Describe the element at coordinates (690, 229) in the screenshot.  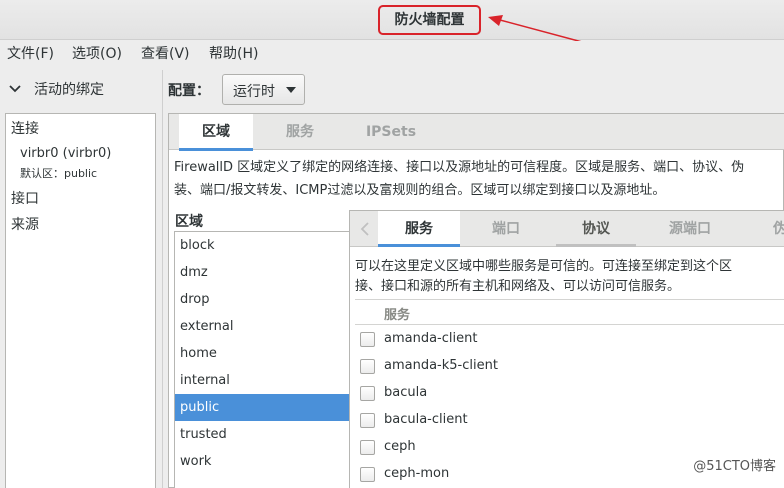
I see `tab-zone-source-ports: 源端口` at that location.